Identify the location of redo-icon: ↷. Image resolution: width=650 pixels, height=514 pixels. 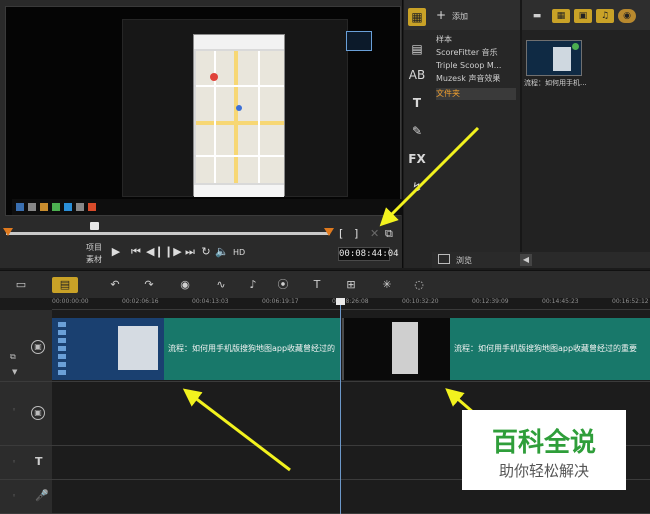
(149, 285).